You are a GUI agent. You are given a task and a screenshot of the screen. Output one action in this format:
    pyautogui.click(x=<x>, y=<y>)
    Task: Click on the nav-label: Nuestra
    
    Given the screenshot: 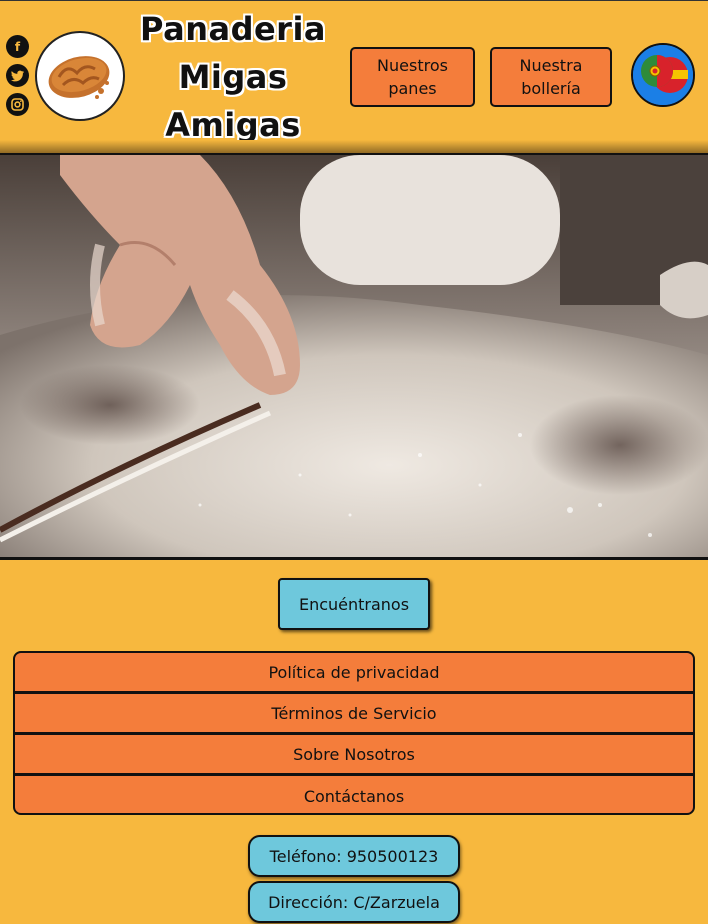 What is the action you would take?
    pyautogui.click(x=551, y=65)
    